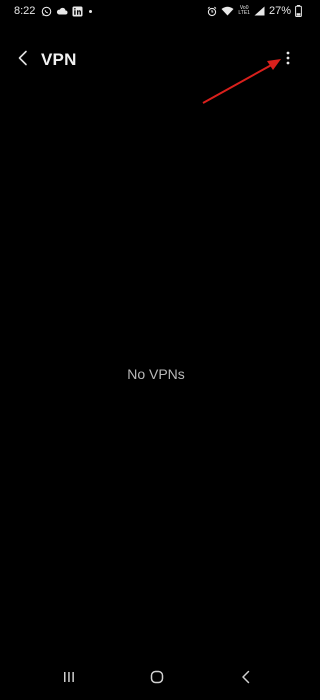  What do you see at coordinates (77, 11) in the screenshot?
I see `linkedin-icon` at bounding box center [77, 11].